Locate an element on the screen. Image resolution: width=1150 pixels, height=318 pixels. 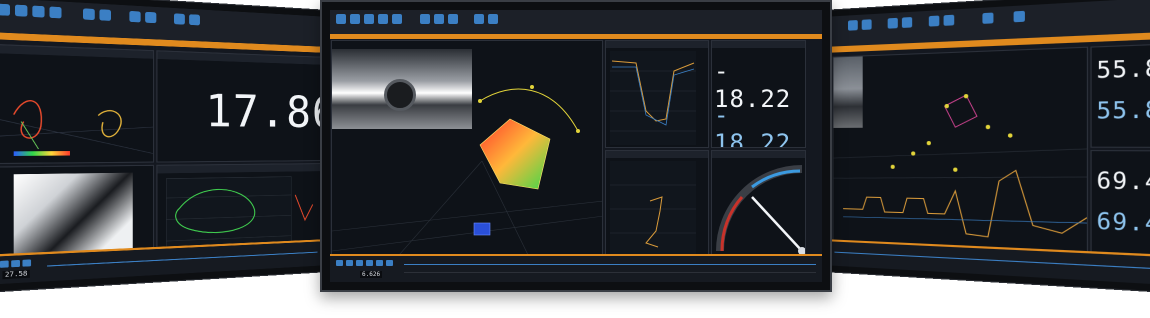
trajectory-plot is located at coordinates (77, 104).